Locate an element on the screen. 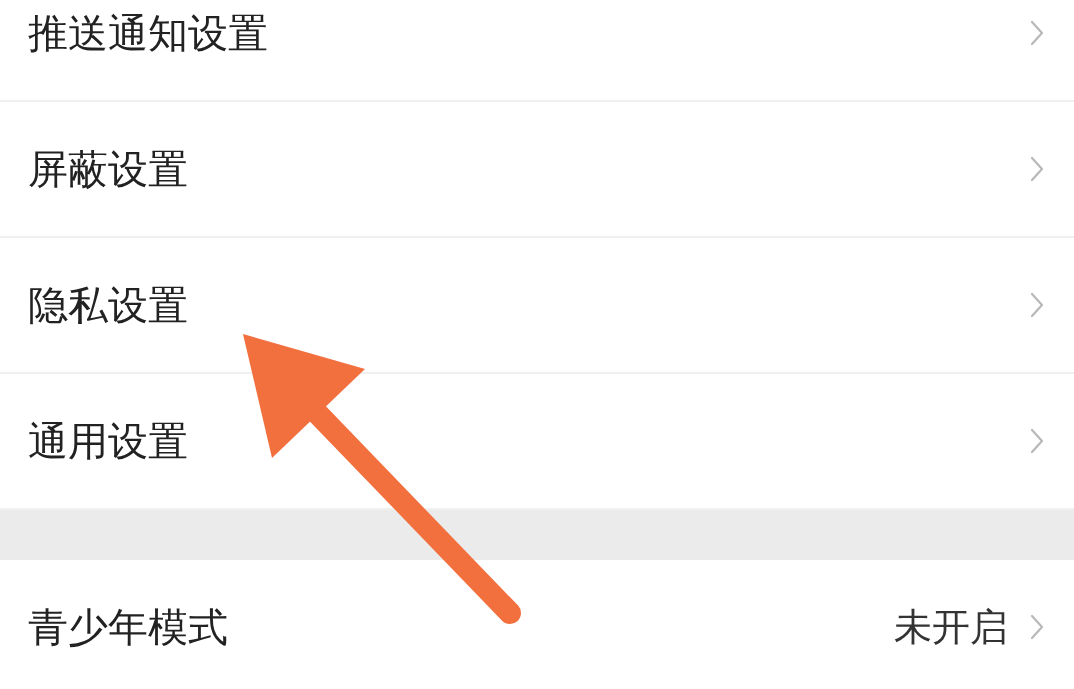 This screenshot has width=1074, height=689. setting-label: 推送通知设置 is located at coordinates (148, 33).